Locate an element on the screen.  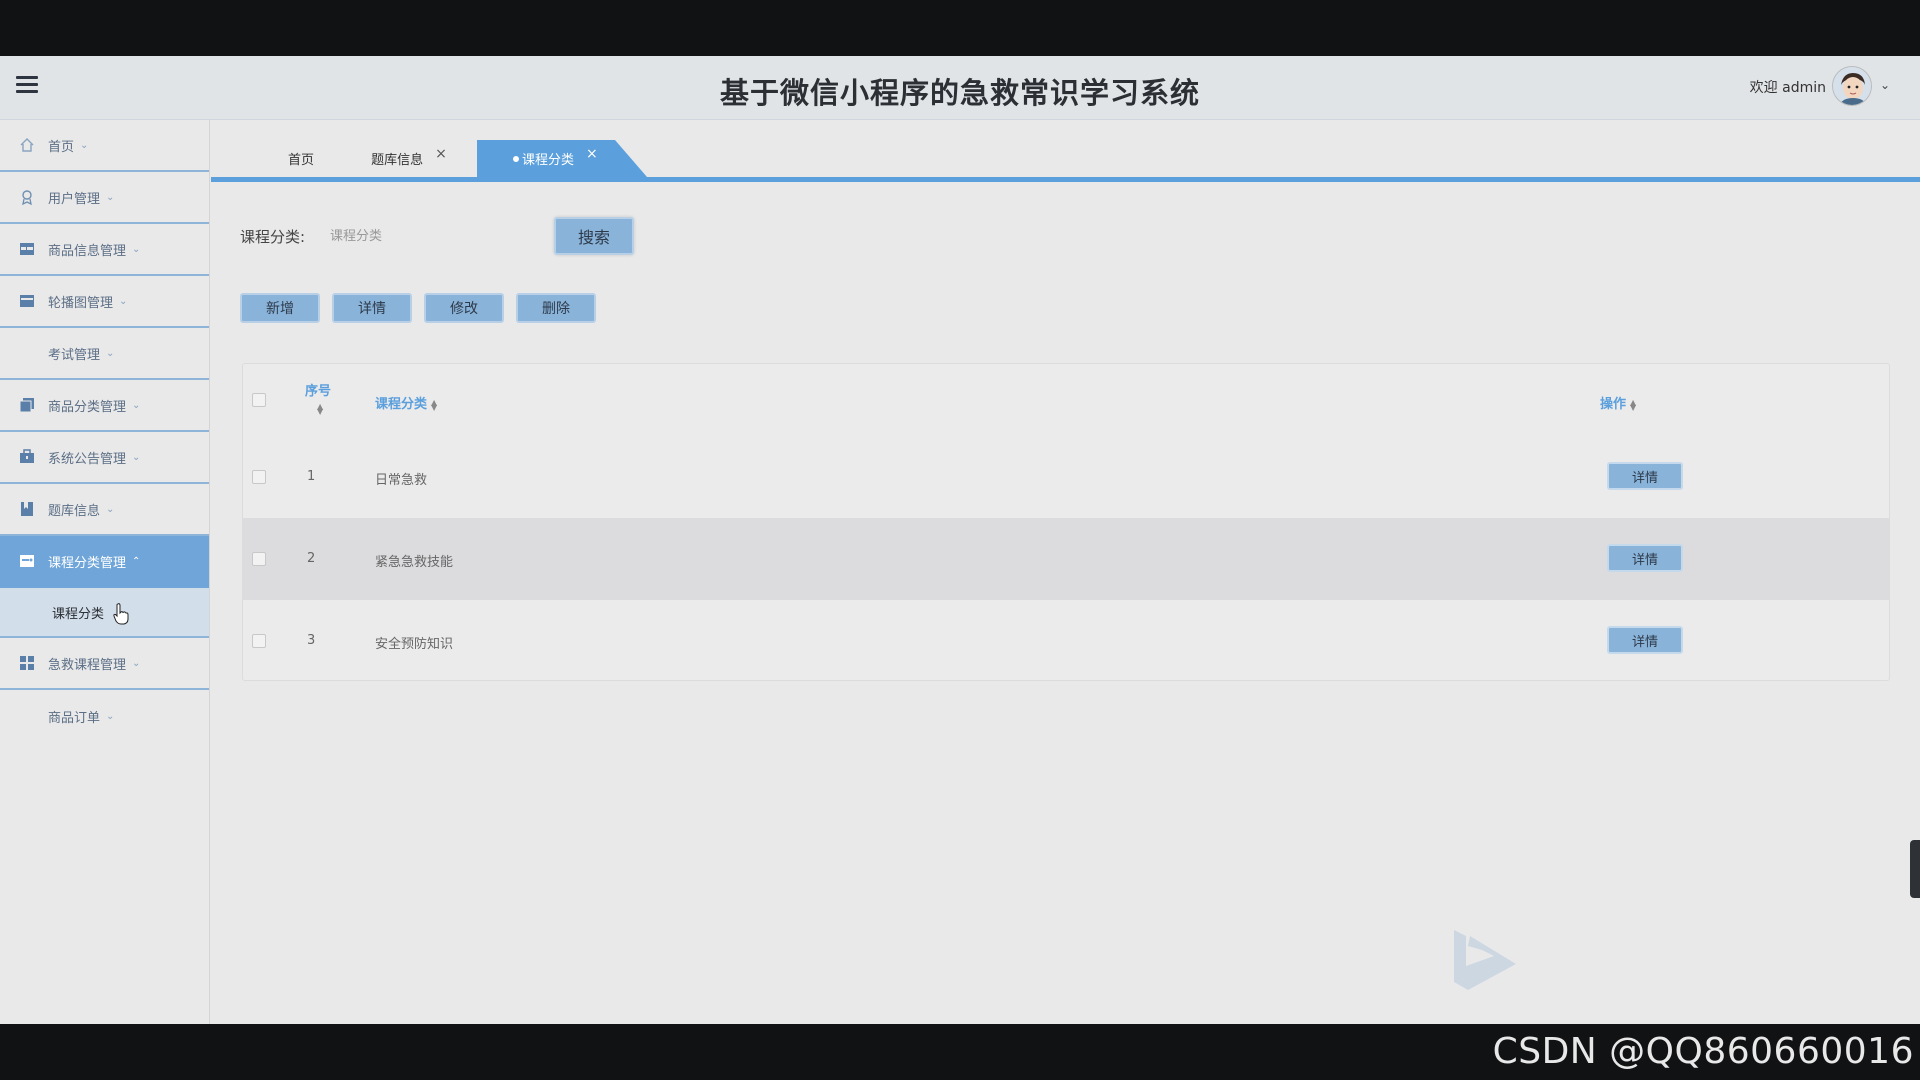
copy-icon is located at coordinates (27, 405).